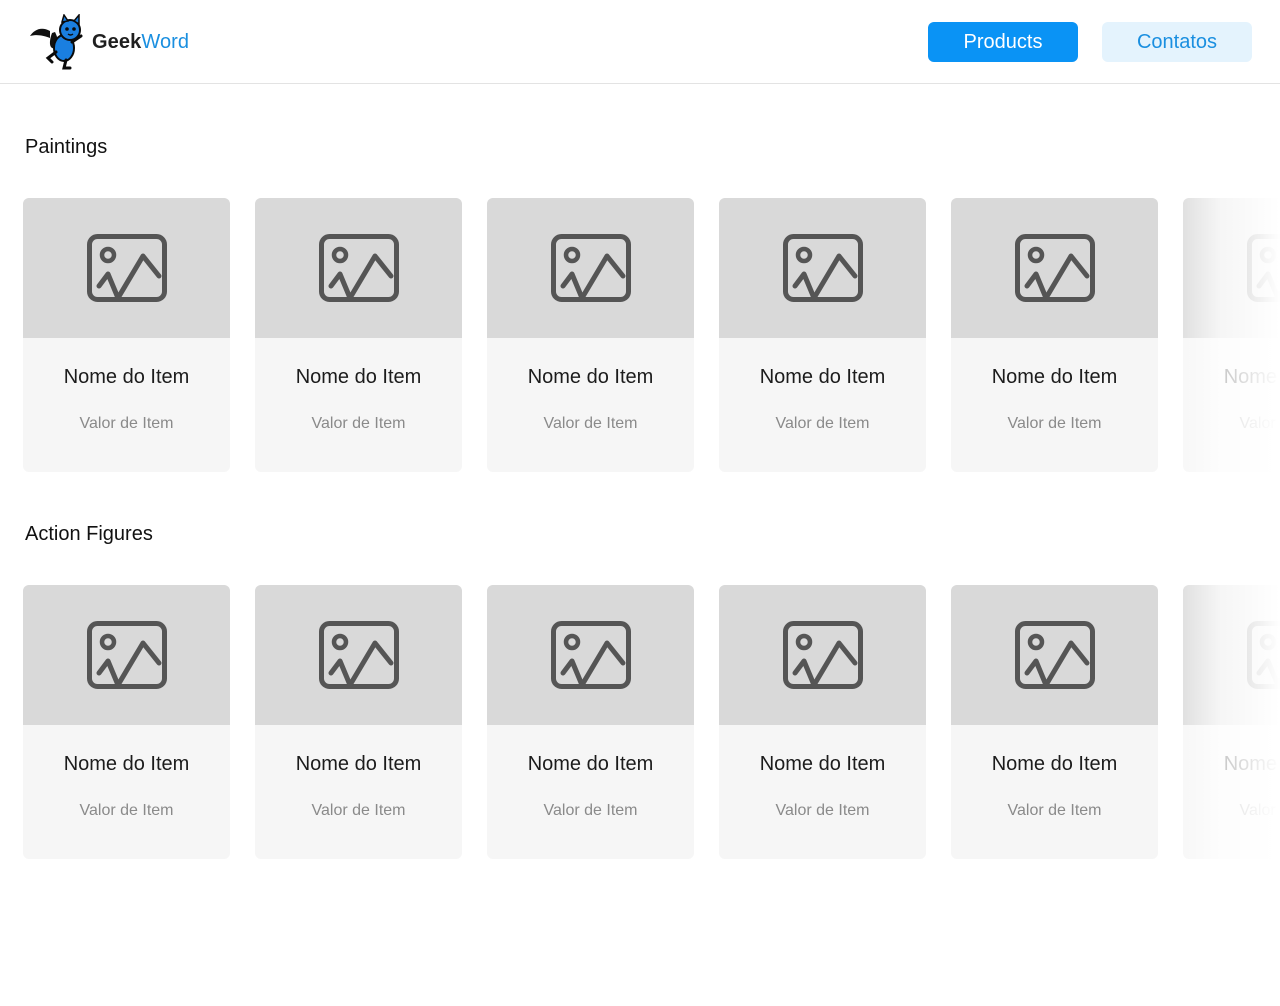 The image size is (1280, 1006). What do you see at coordinates (165, 41) in the screenshot?
I see `logo-text-accent: Word` at bounding box center [165, 41].